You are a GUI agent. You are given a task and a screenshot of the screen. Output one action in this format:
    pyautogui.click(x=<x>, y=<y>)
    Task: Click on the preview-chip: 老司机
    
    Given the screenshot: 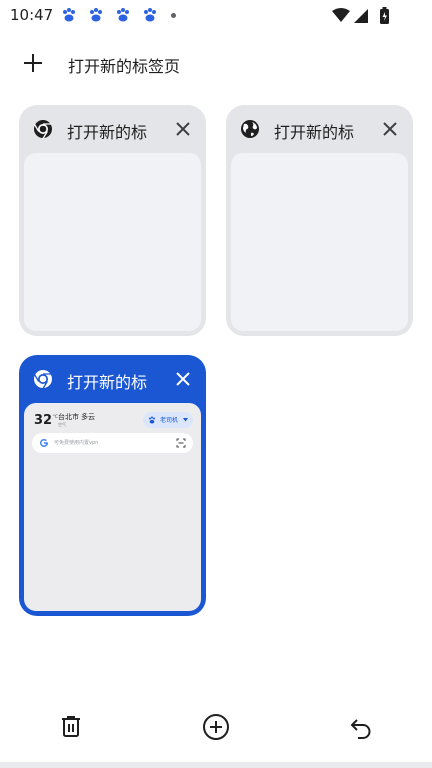 What is the action you would take?
    pyautogui.click(x=168, y=420)
    